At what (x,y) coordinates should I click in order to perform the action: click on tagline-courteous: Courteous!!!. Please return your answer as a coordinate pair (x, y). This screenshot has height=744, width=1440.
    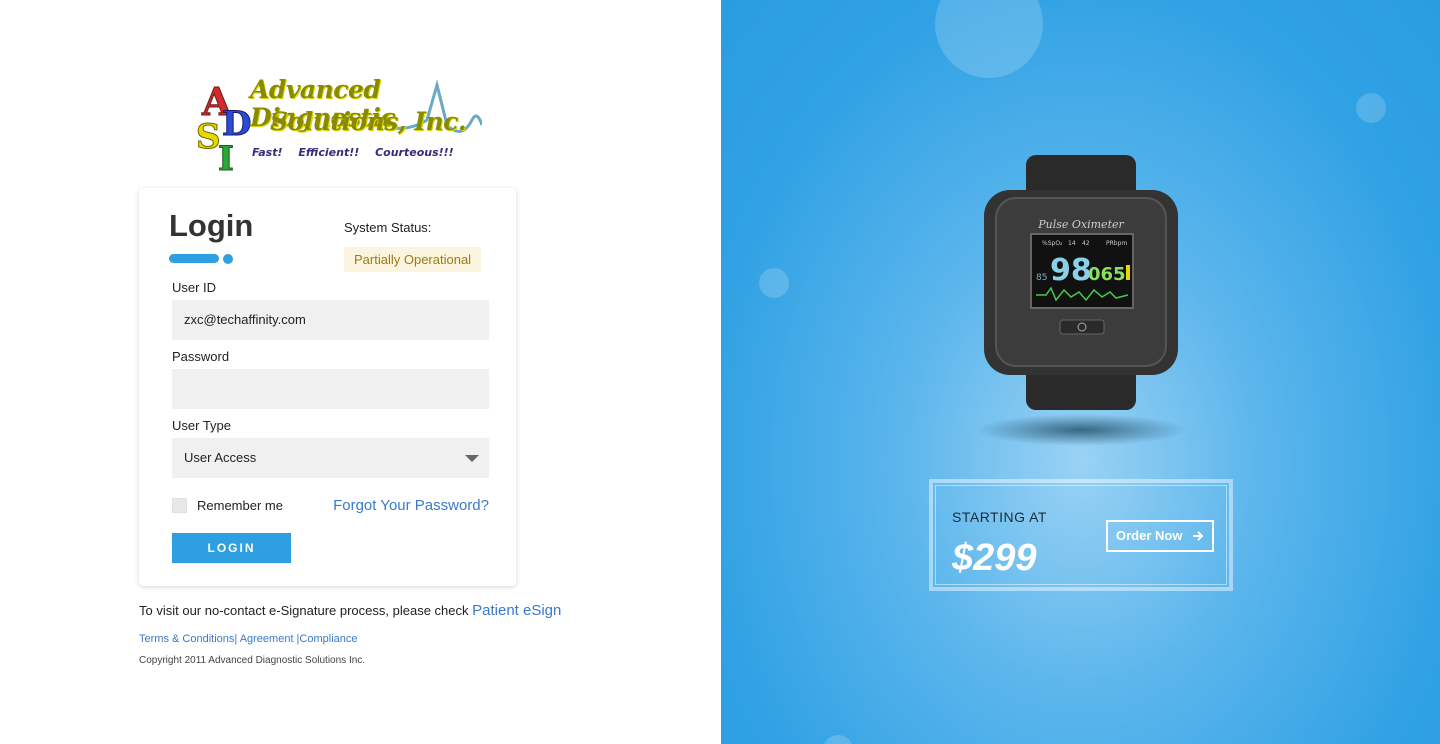
    Looking at the image, I should click on (414, 152).